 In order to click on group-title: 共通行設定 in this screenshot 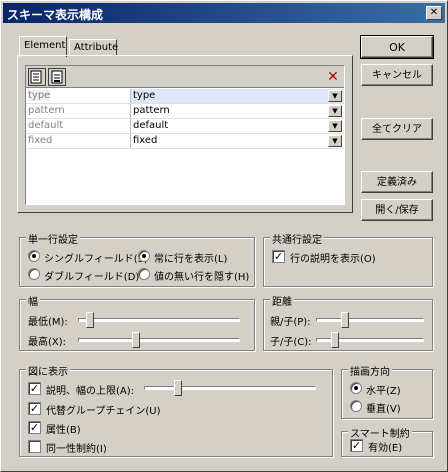, I will do `click(297, 238)`.